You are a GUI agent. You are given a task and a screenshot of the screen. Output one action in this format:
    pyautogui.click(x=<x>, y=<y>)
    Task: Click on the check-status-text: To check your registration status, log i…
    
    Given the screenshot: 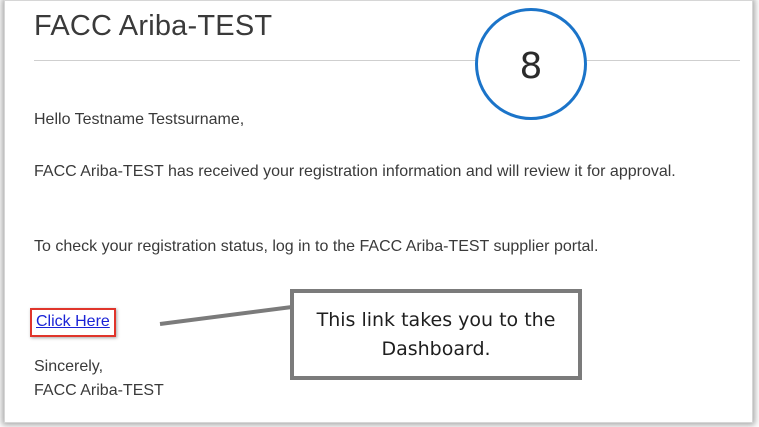 What is the action you would take?
    pyautogui.click(x=316, y=246)
    